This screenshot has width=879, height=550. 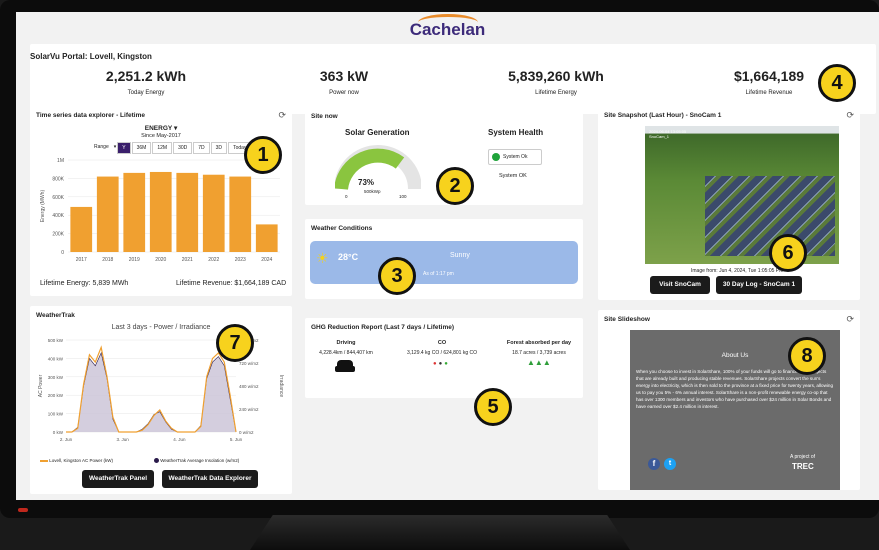 I want to click on callout-badge-3: 3, so click(x=397, y=276).